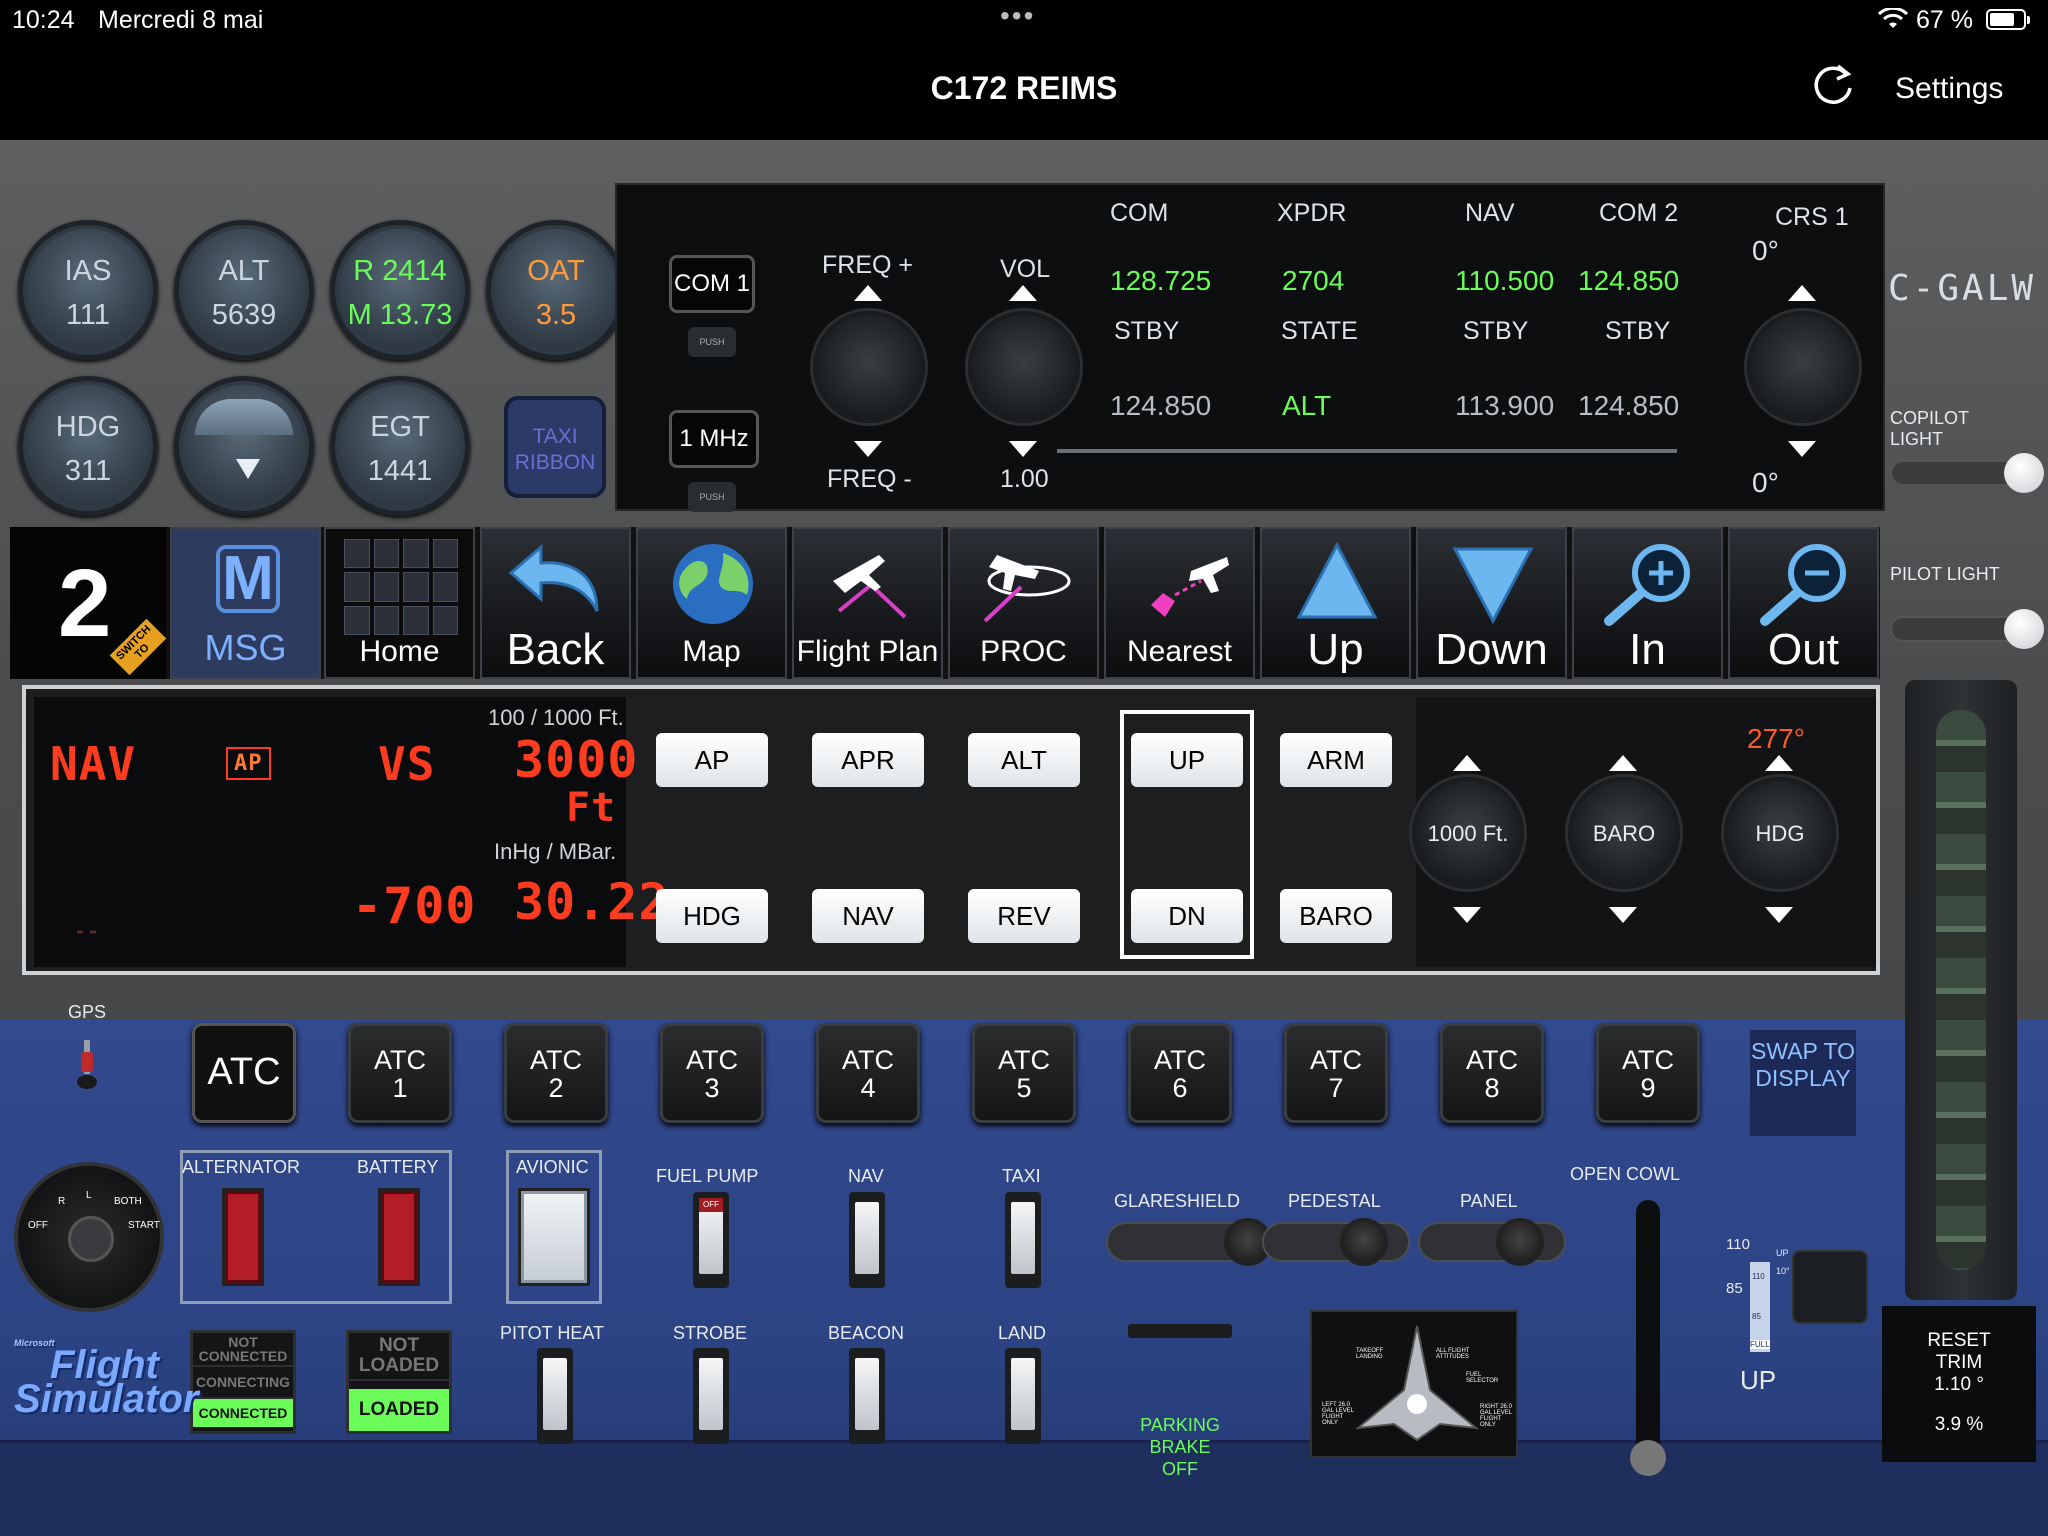 The image size is (2048, 1536). What do you see at coordinates (711, 603) in the screenshot?
I see `map-button: Map` at bounding box center [711, 603].